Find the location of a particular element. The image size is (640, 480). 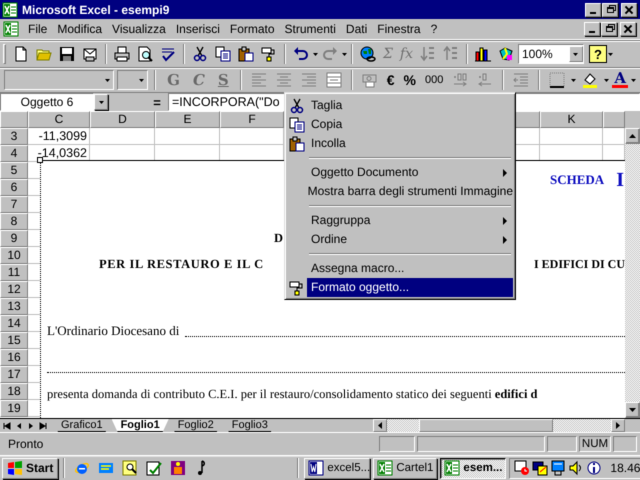

field-label: L'Ordinario Diocesano di is located at coordinates (113, 331).